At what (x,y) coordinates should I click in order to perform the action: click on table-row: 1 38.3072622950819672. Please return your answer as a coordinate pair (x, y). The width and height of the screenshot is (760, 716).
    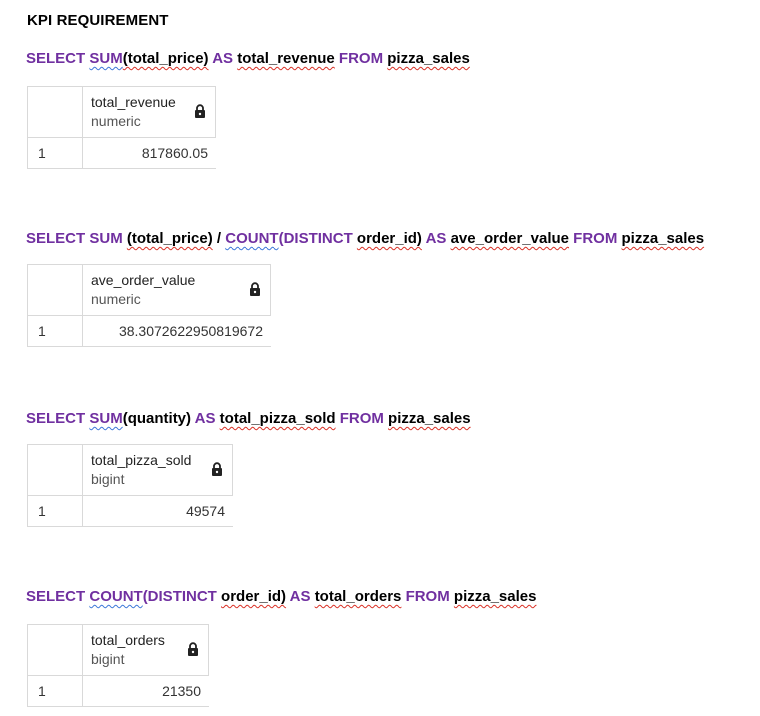
    Looking at the image, I should click on (149, 331).